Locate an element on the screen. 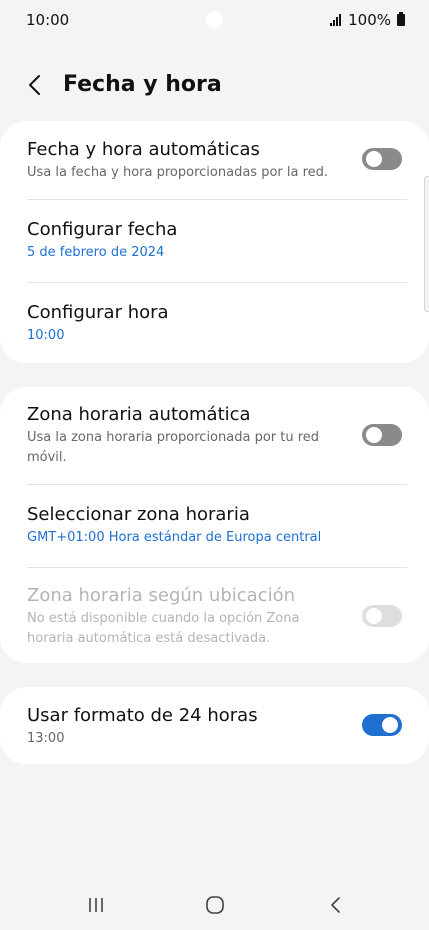  camera-cutout is located at coordinates (214, 19).